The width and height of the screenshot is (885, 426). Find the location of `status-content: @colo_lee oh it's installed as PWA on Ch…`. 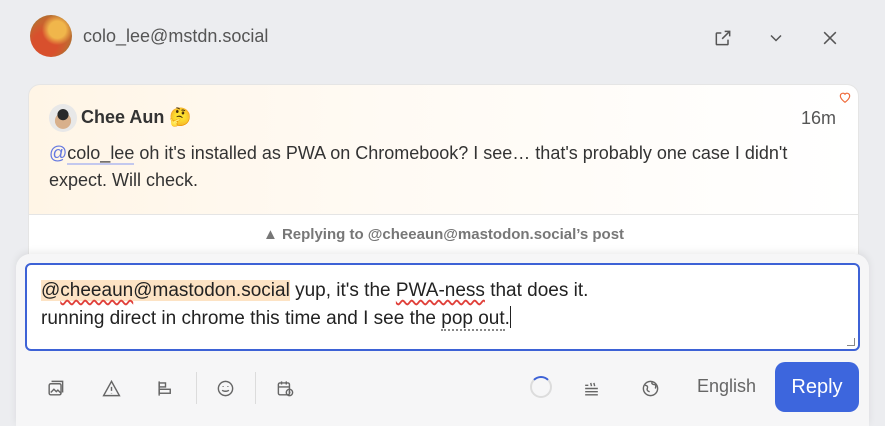

status-content: @colo_lee oh it's installed as PWA on Ch… is located at coordinates (444, 167).